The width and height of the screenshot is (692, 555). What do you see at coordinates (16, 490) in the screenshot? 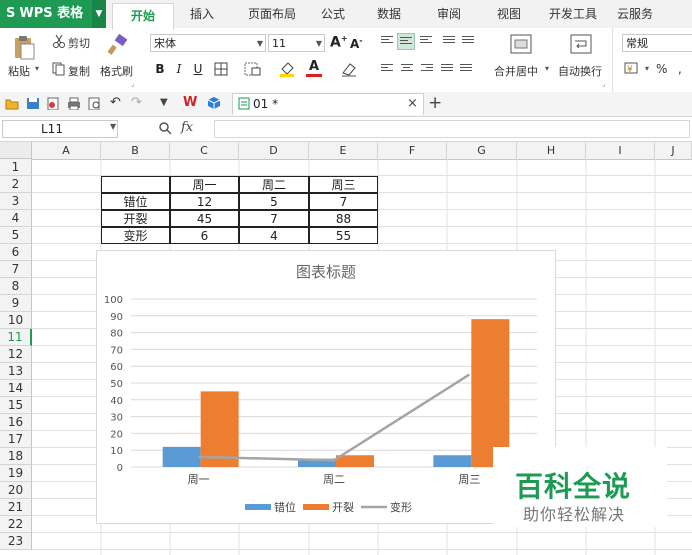
I see `row-header-20: 20` at bounding box center [16, 490].